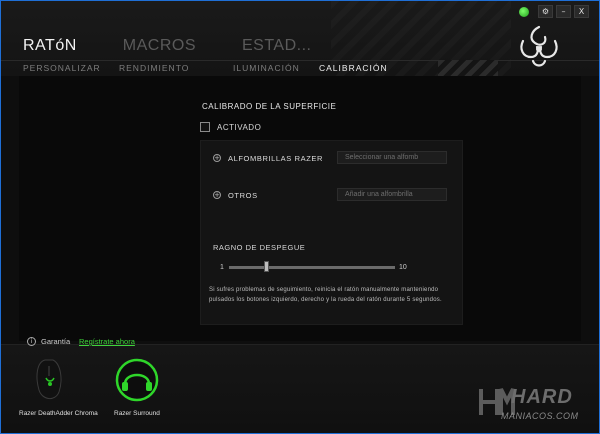 The image size is (600, 434). I want to click on warranty-label: Garantía, so click(56, 341).